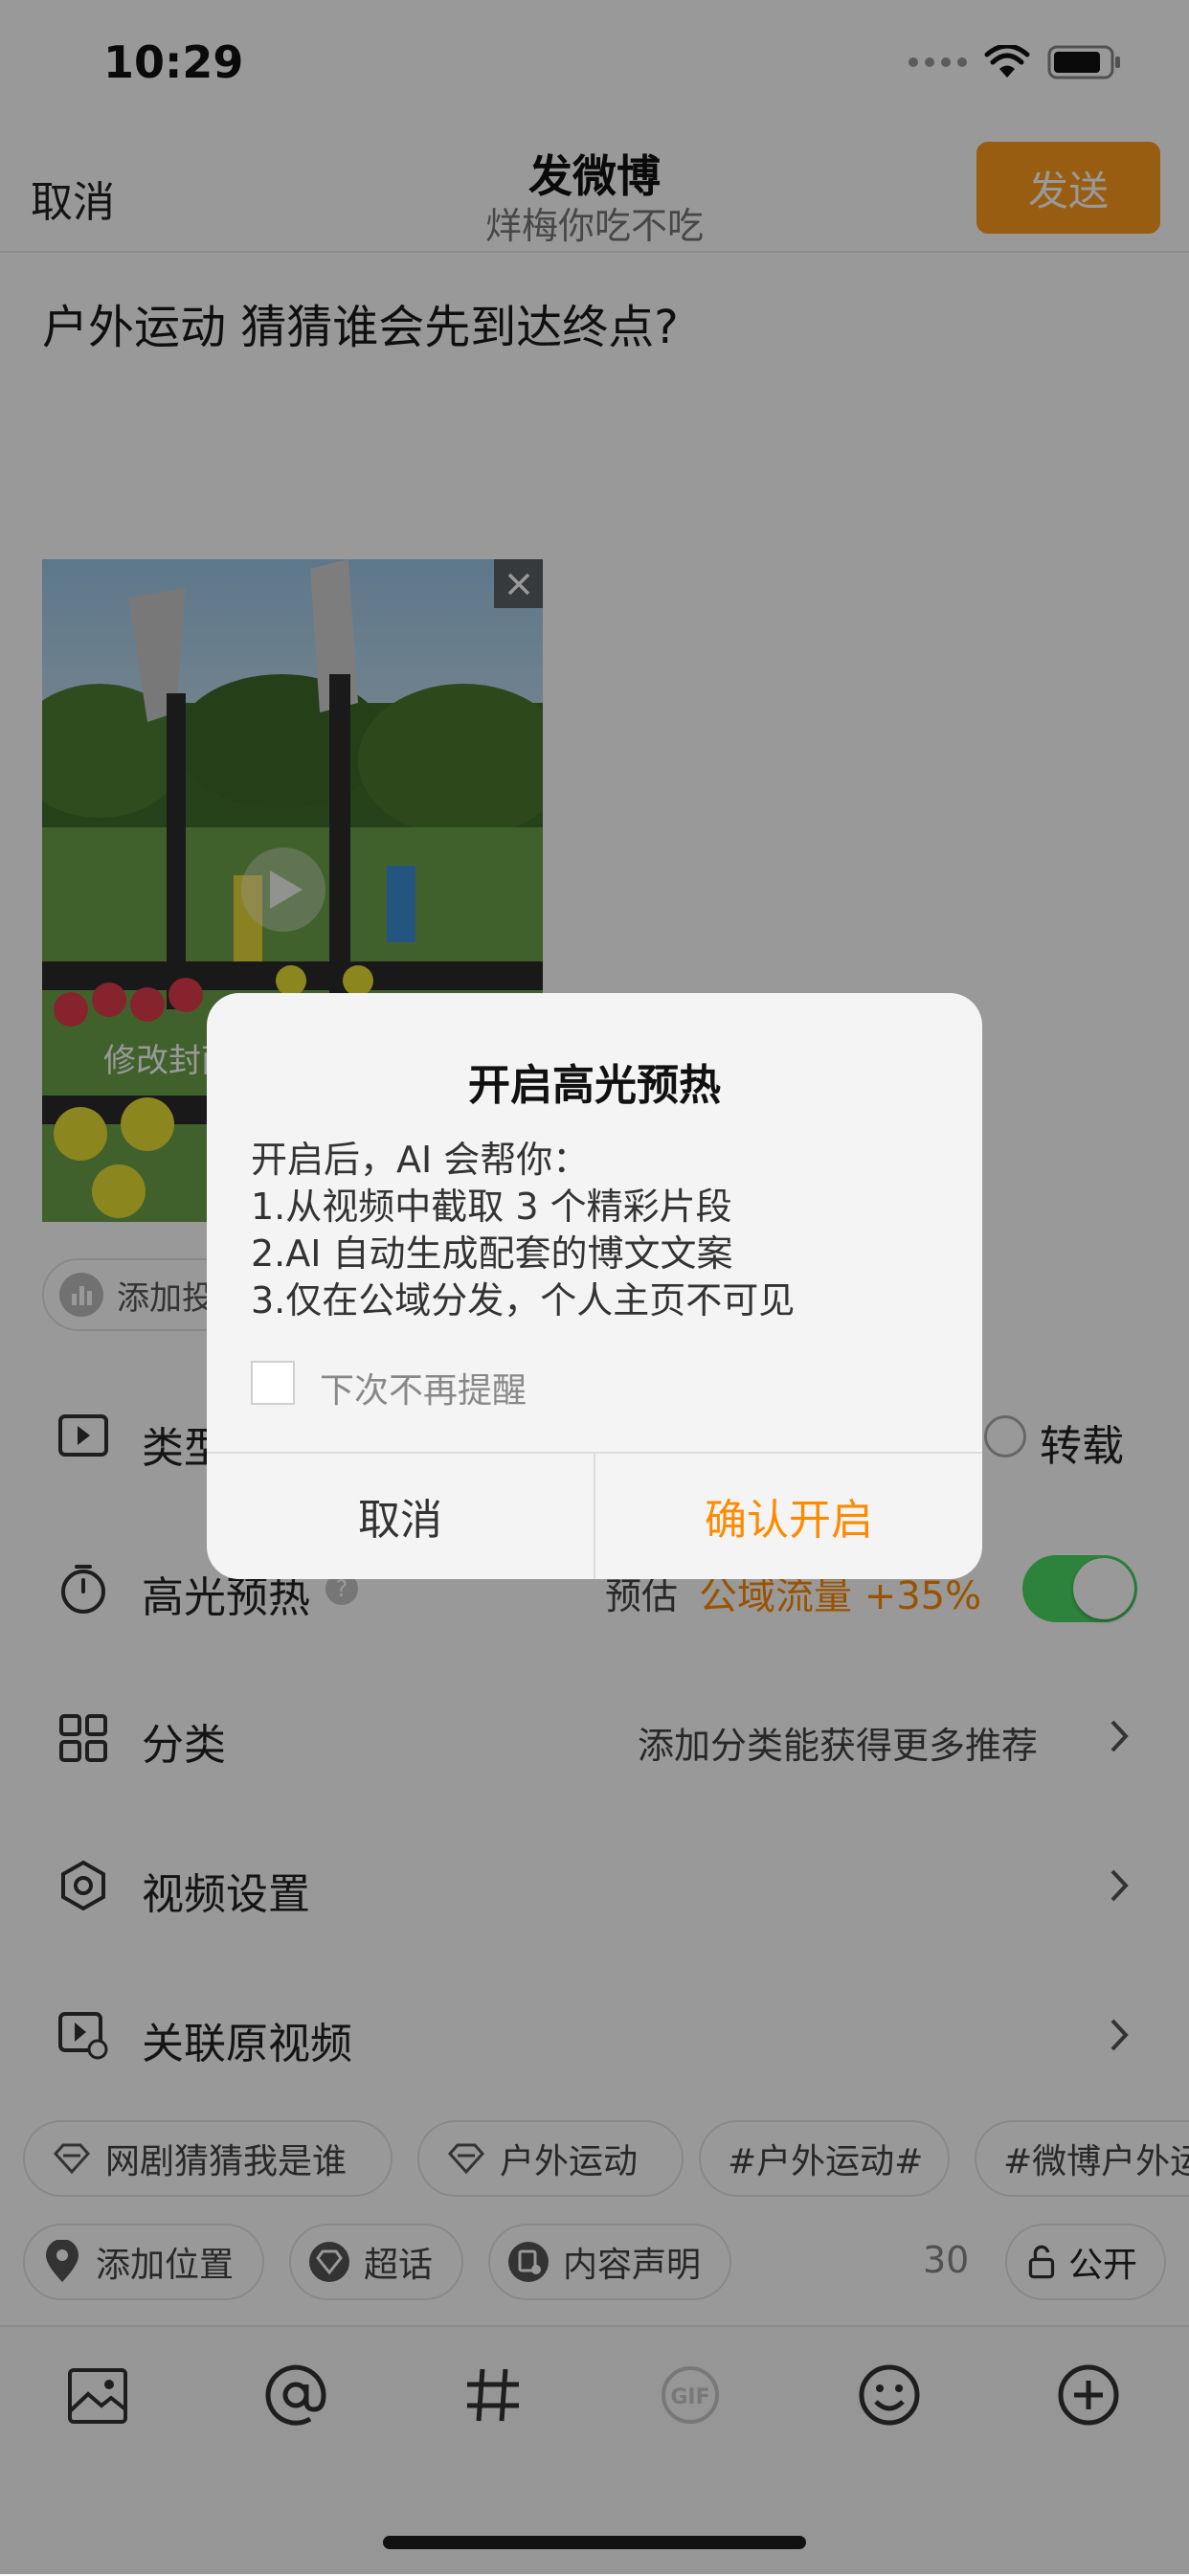  What do you see at coordinates (420, 1160) in the screenshot?
I see `dialog-body-line: 开启后，AI 会帮你：` at bounding box center [420, 1160].